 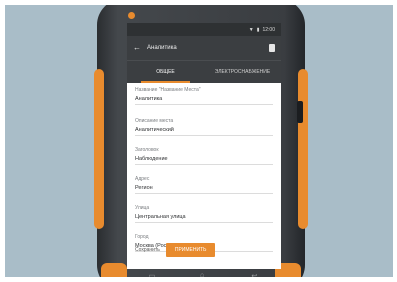 What do you see at coordinates (204, 100) in the screenshot?
I see `name-field-value: Аналитика` at bounding box center [204, 100].